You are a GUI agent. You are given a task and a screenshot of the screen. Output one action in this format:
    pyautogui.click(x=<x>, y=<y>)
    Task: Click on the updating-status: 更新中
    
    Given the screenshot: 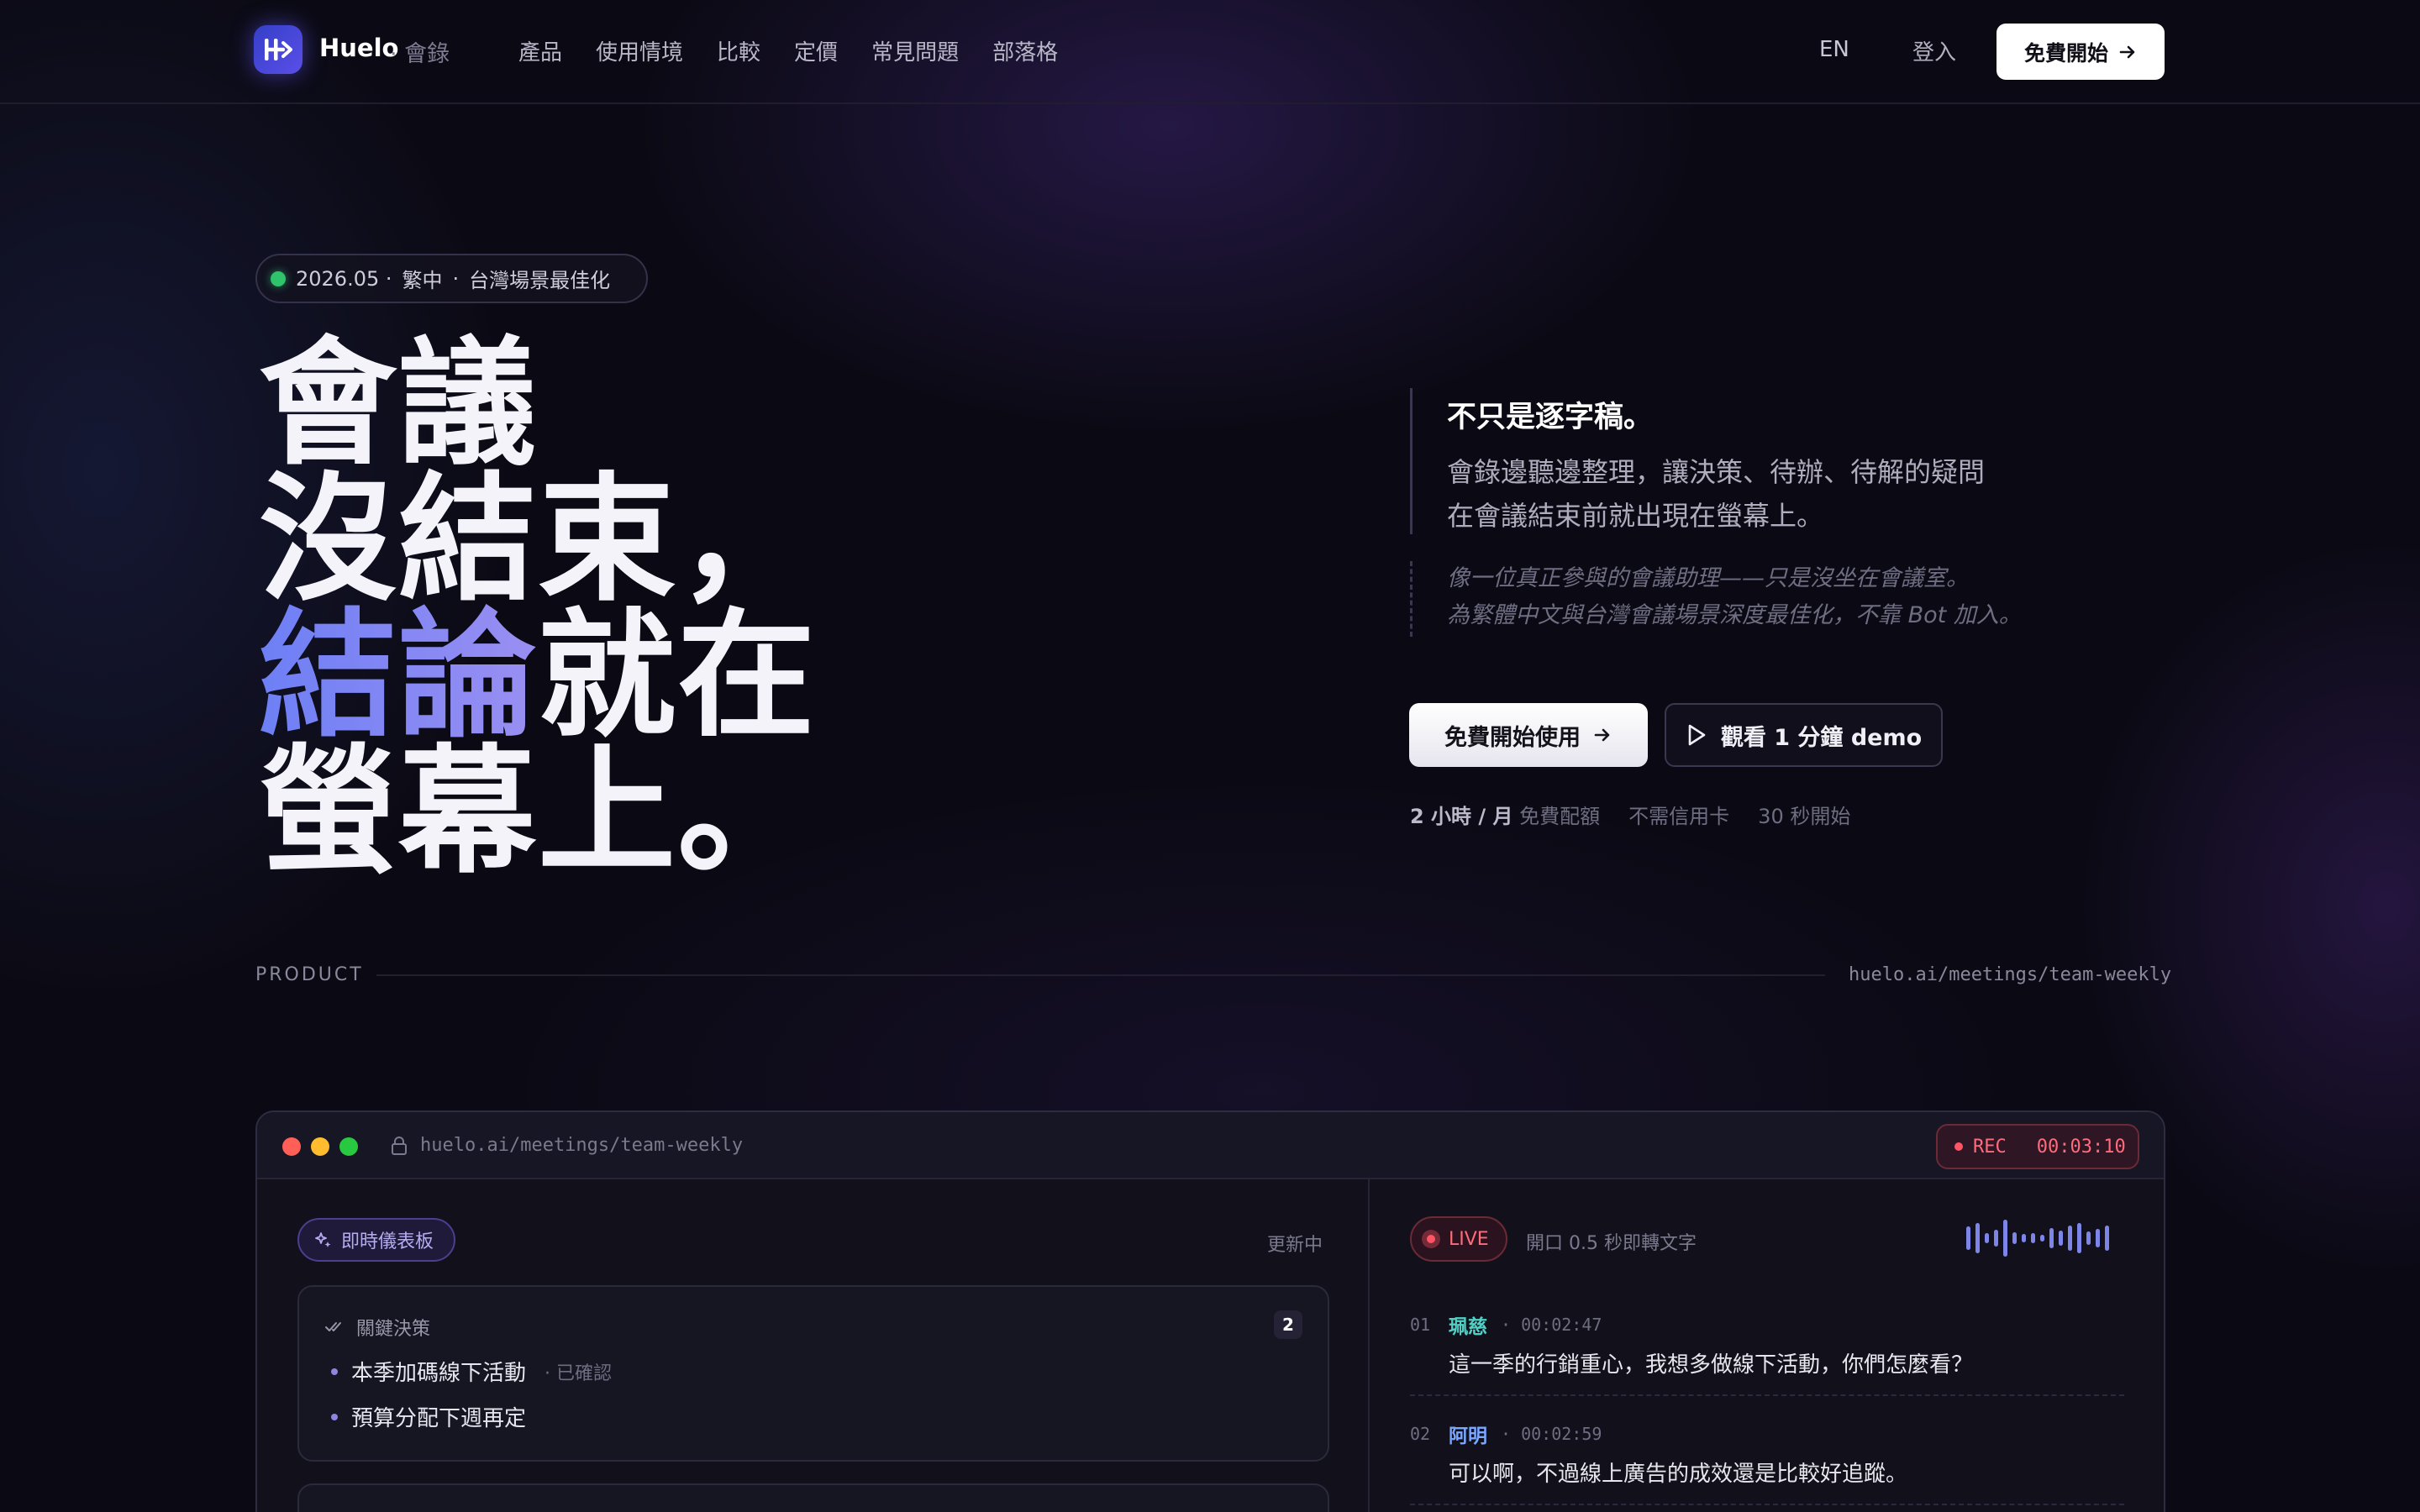 What is the action you would take?
    pyautogui.click(x=1295, y=1245)
    